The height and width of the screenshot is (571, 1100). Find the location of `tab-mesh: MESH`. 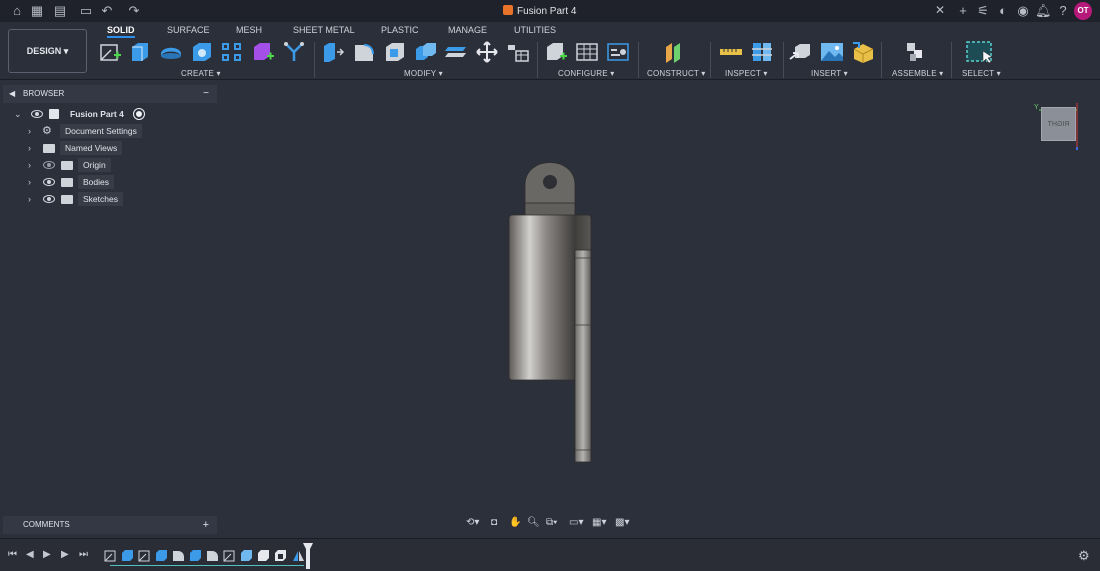

tab-mesh: MESH is located at coordinates (249, 30).